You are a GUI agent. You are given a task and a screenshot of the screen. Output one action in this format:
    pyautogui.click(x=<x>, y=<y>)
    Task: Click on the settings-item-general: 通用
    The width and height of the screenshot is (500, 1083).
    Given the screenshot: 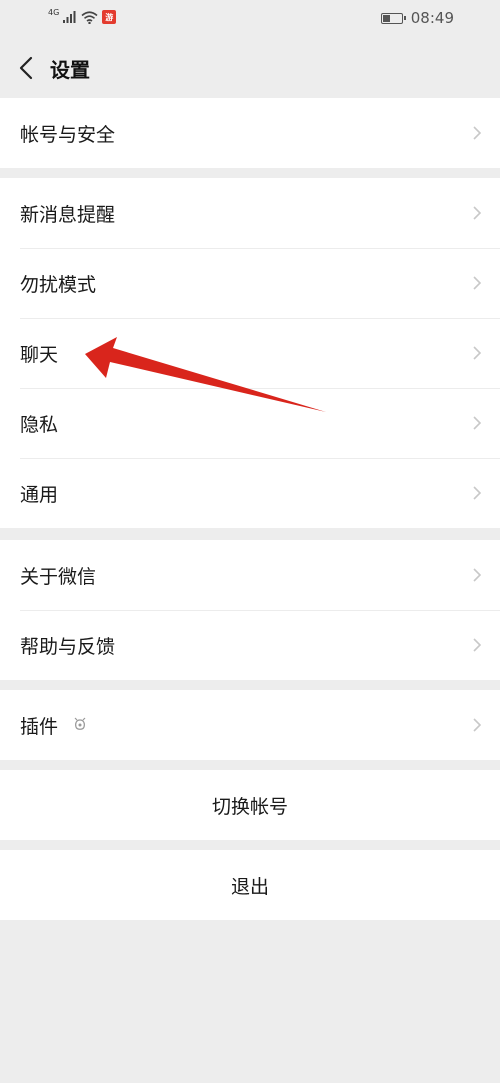 What is the action you would take?
    pyautogui.click(x=250, y=493)
    